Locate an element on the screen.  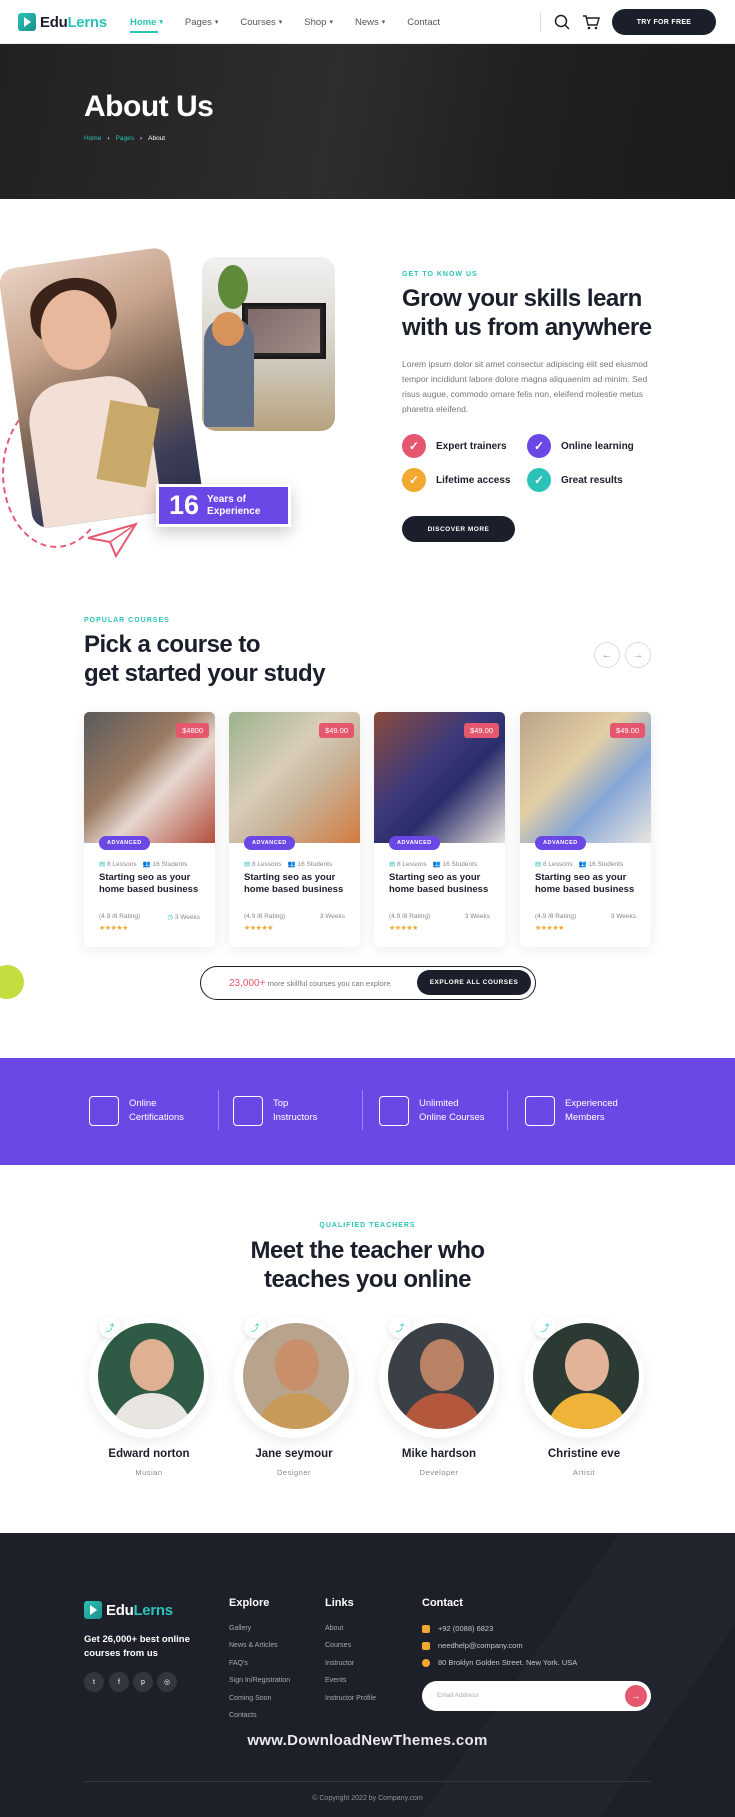
header-divider is located at coordinates (540, 22).